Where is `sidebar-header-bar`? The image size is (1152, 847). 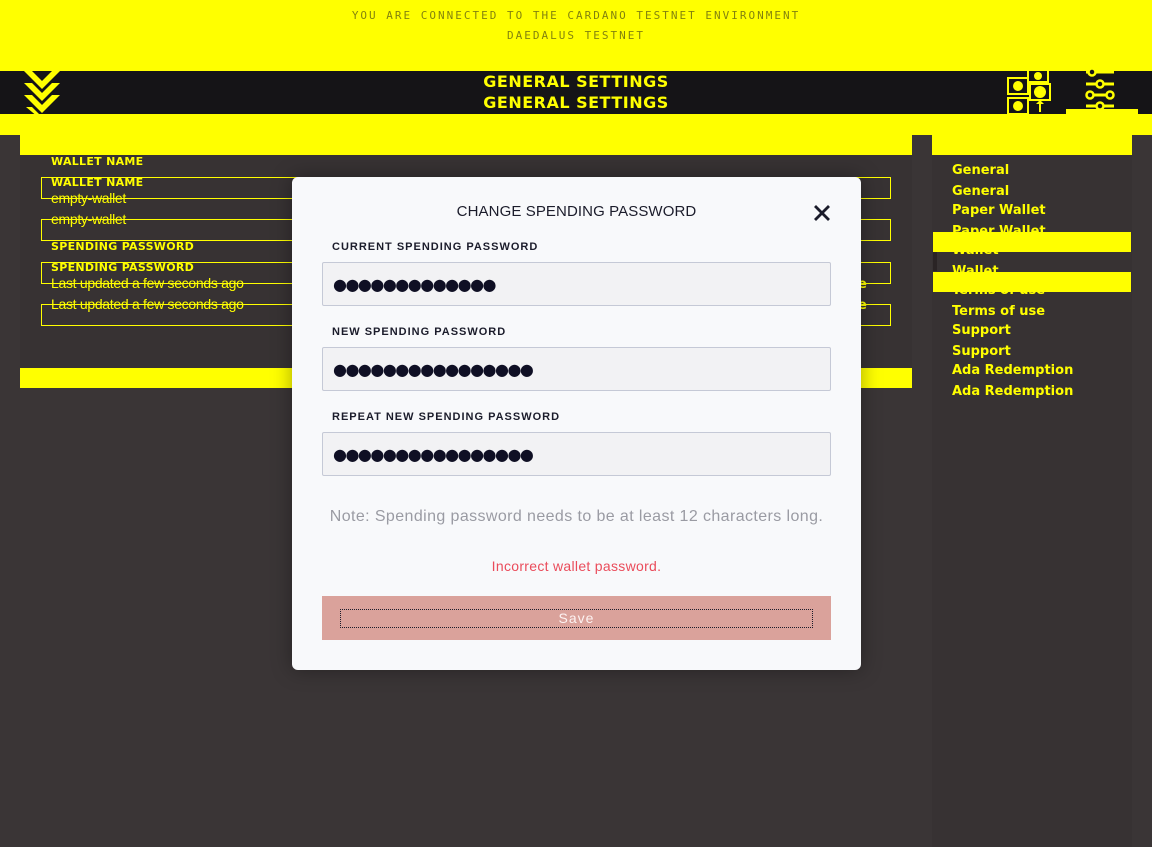
sidebar-header-bar is located at coordinates (1032, 145).